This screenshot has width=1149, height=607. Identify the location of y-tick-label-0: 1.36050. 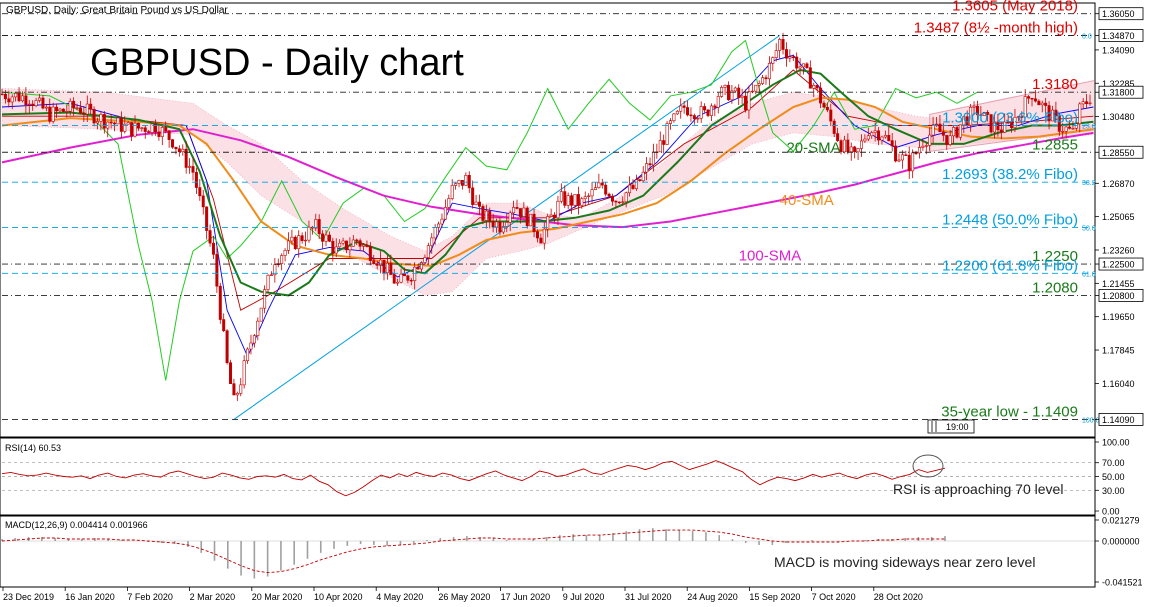
(1118, 14).